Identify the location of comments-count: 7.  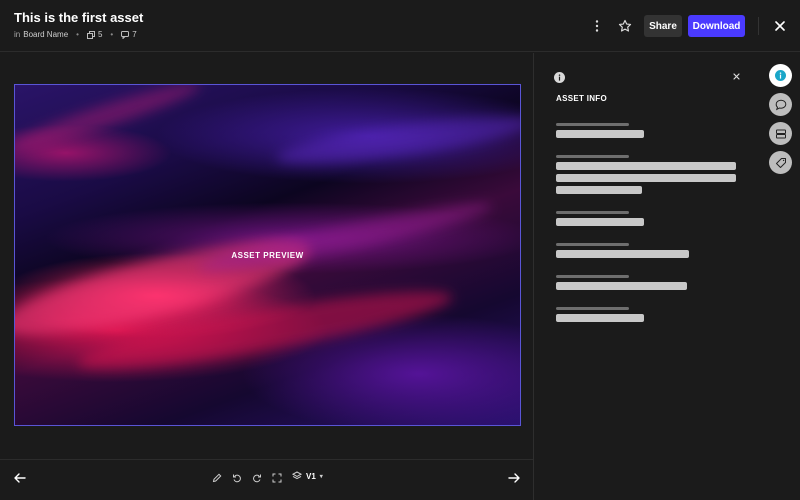
(129, 34).